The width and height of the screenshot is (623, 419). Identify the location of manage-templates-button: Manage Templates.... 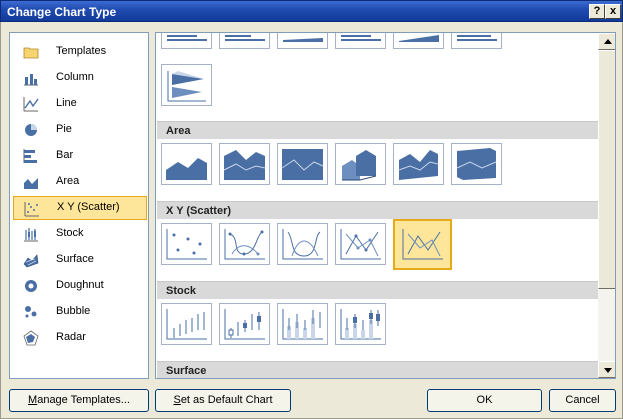
(79, 400).